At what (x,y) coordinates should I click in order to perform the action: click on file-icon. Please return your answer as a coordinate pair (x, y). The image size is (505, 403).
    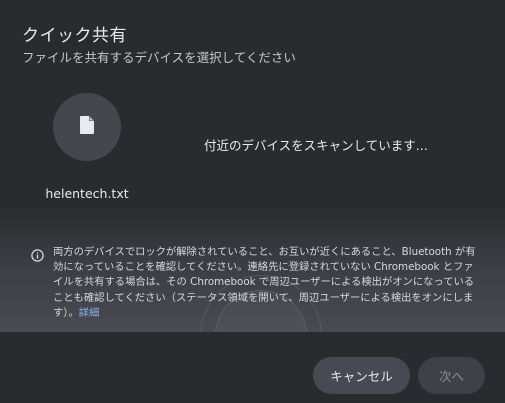
    Looking at the image, I should click on (87, 127).